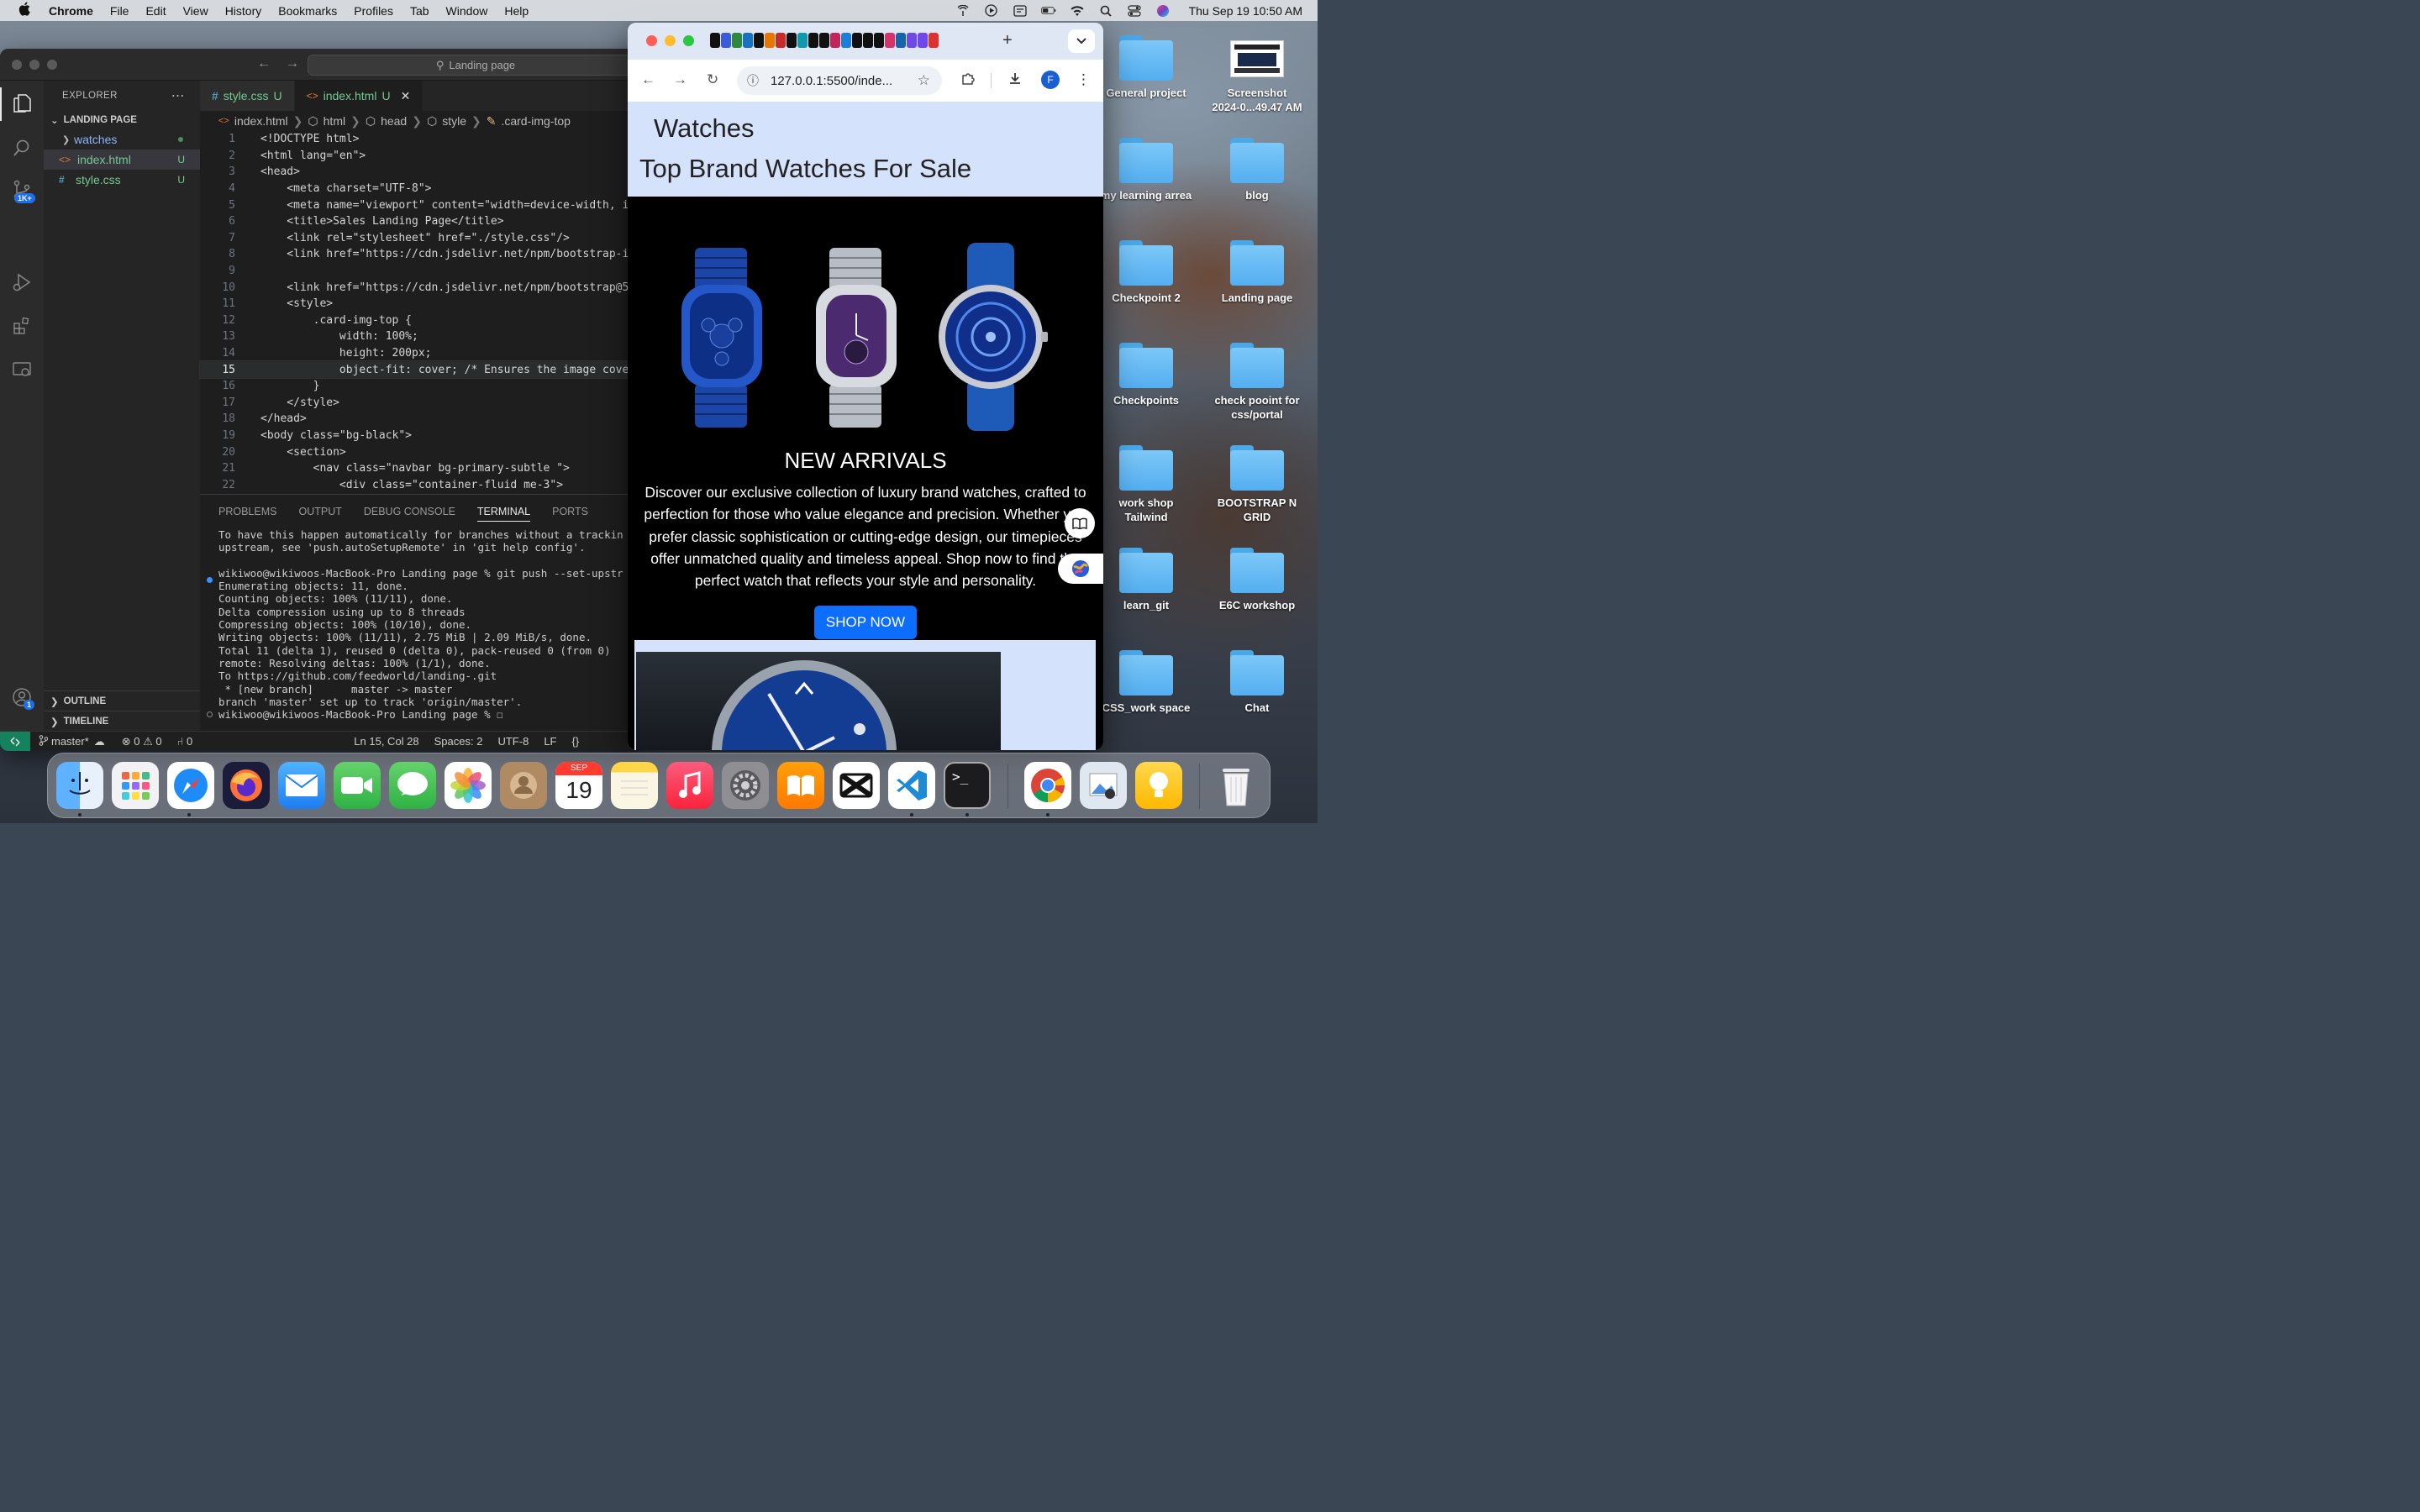 The width and height of the screenshot is (2420, 1512). I want to click on tips-icon, so click(1158, 785).